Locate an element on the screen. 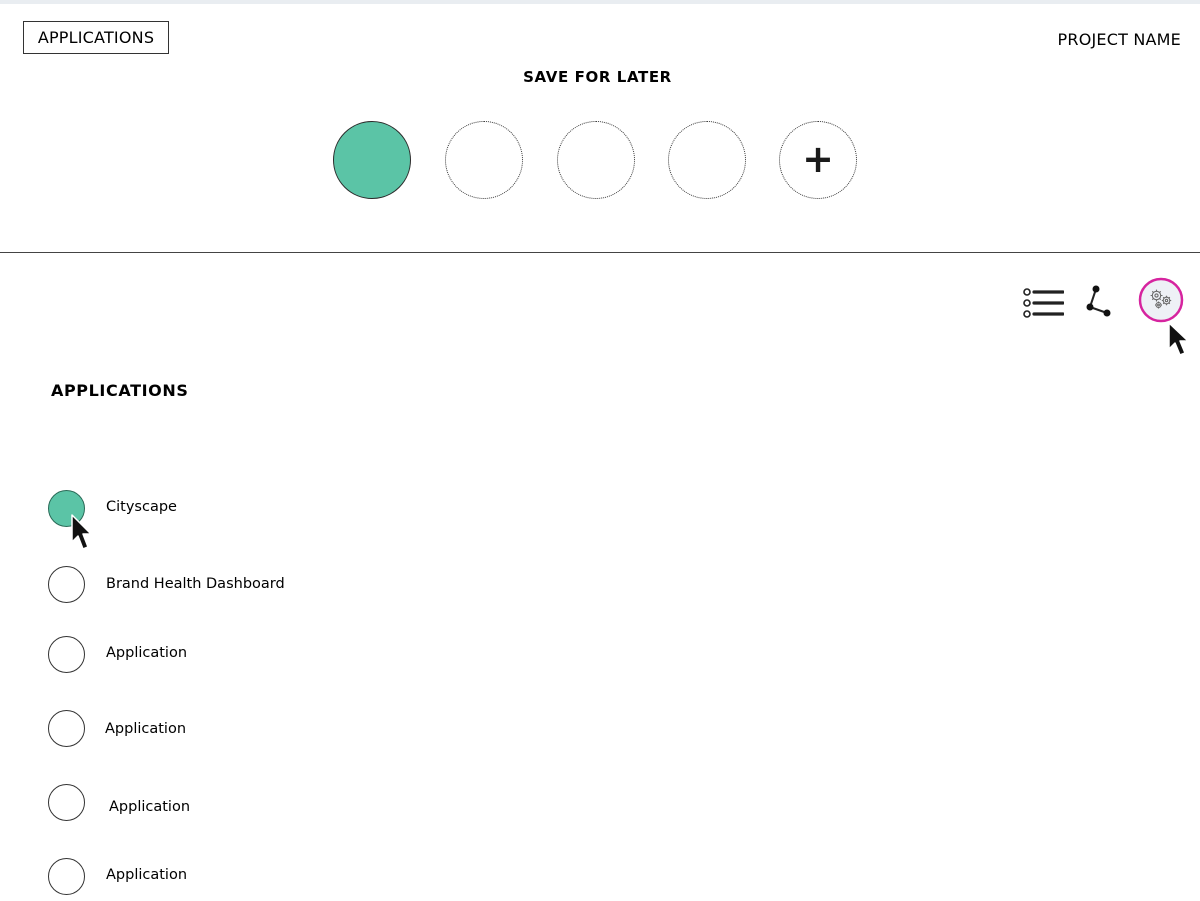 The height and width of the screenshot is (901, 1200). application-label: Cityscape is located at coordinates (141, 507).